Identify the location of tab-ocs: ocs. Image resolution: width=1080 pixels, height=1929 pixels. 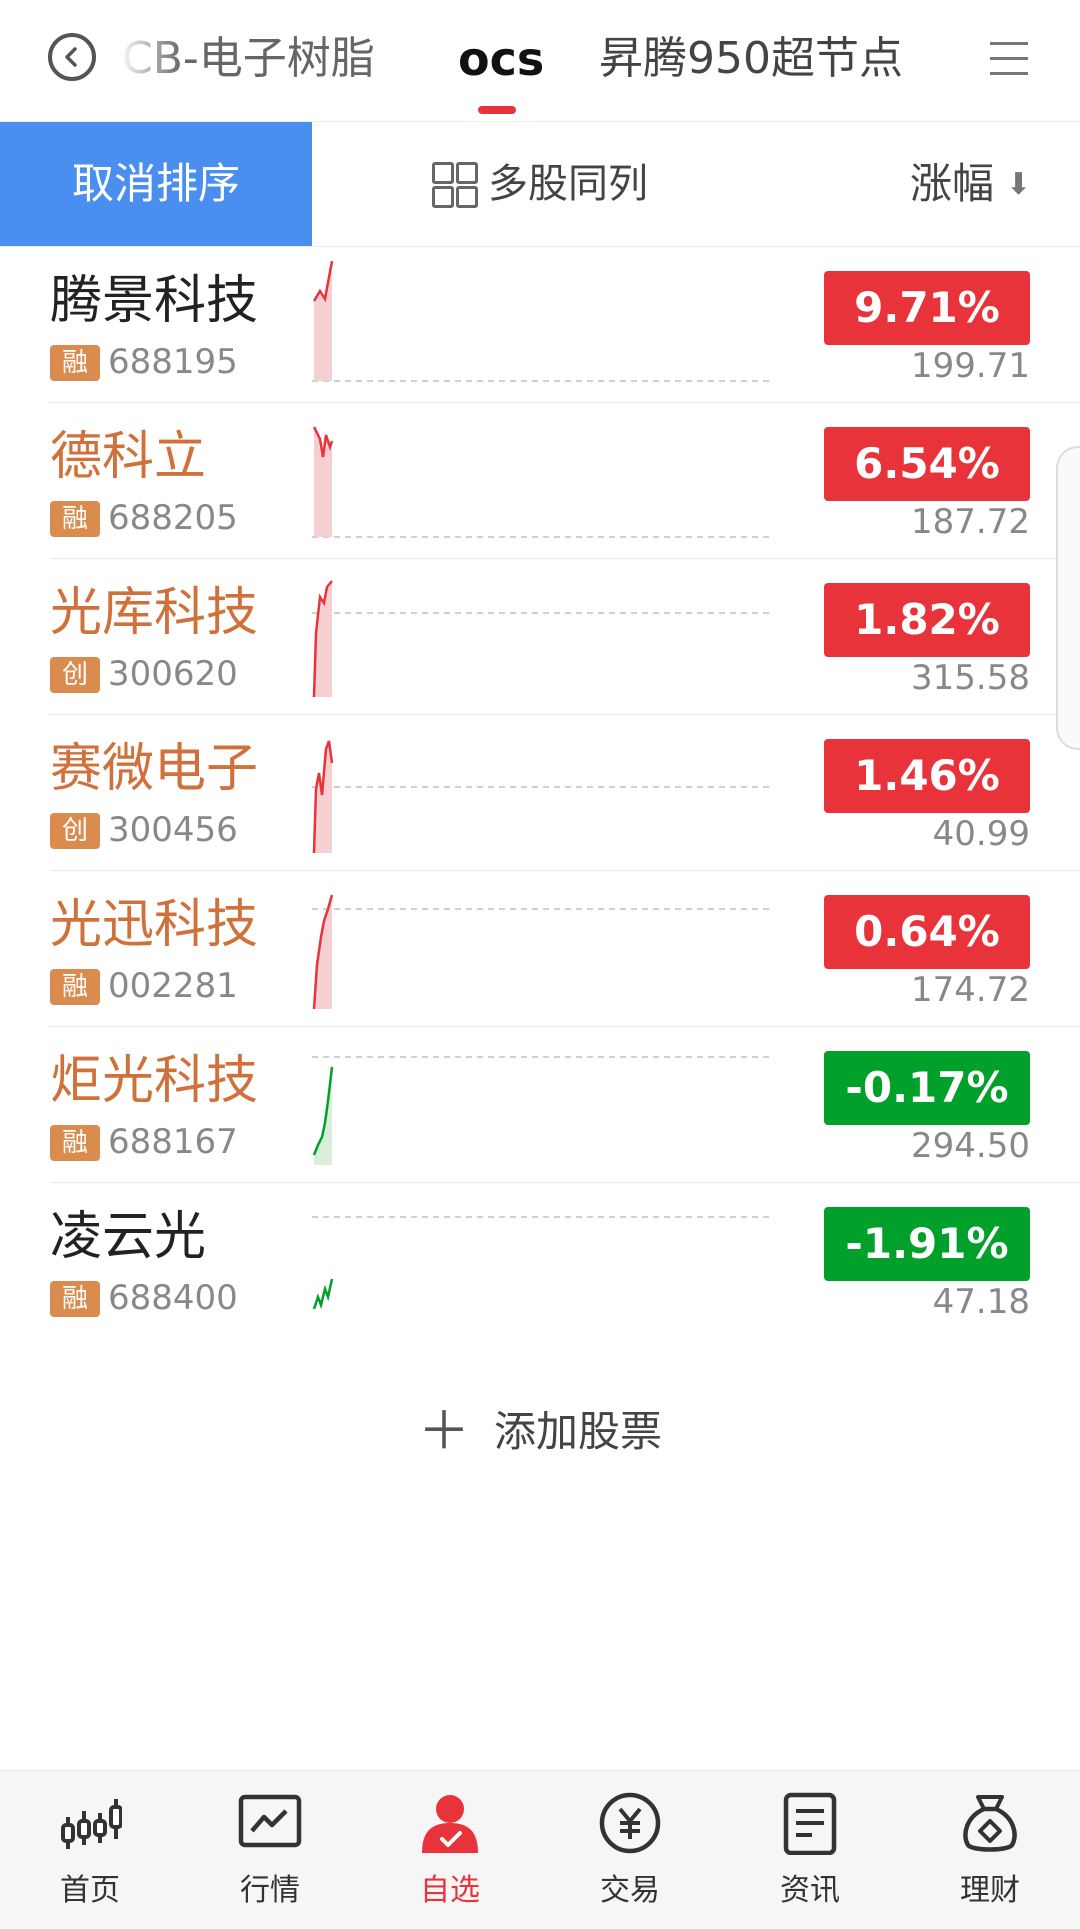
(501, 59).